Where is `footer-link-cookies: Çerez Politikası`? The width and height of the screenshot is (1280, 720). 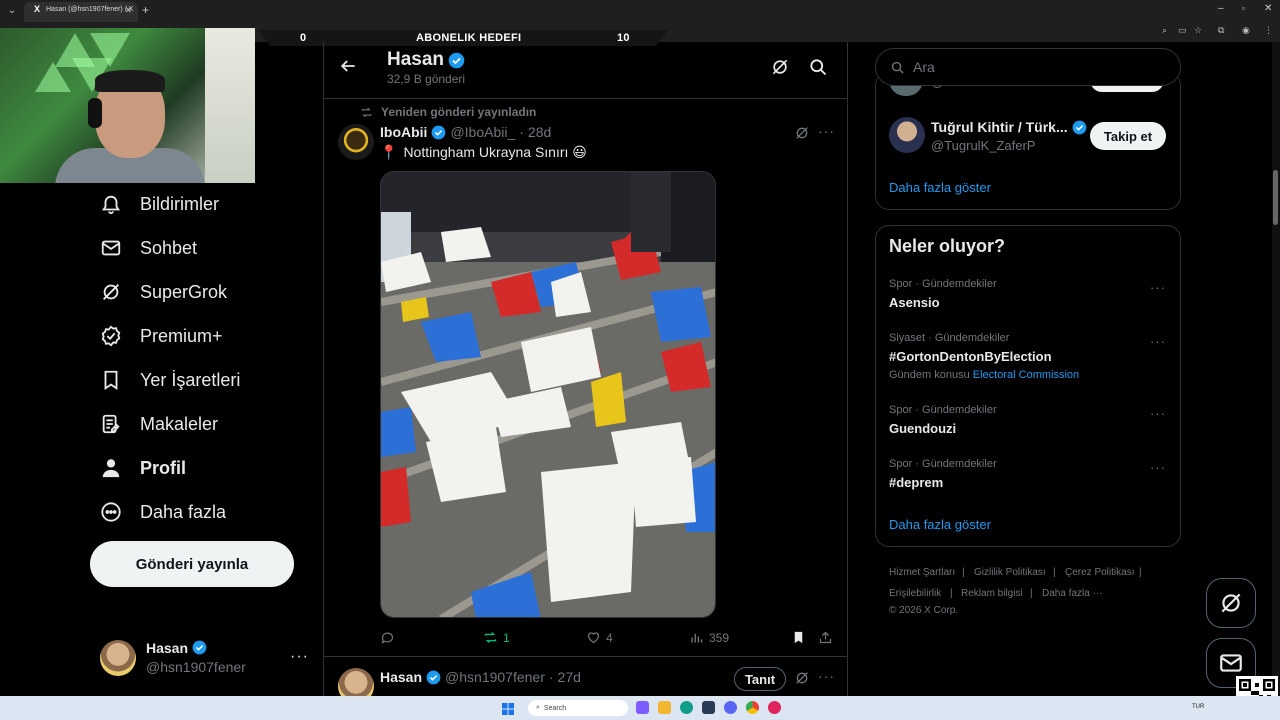
footer-link-cookies: Çerez Politikası is located at coordinates (1099, 572).